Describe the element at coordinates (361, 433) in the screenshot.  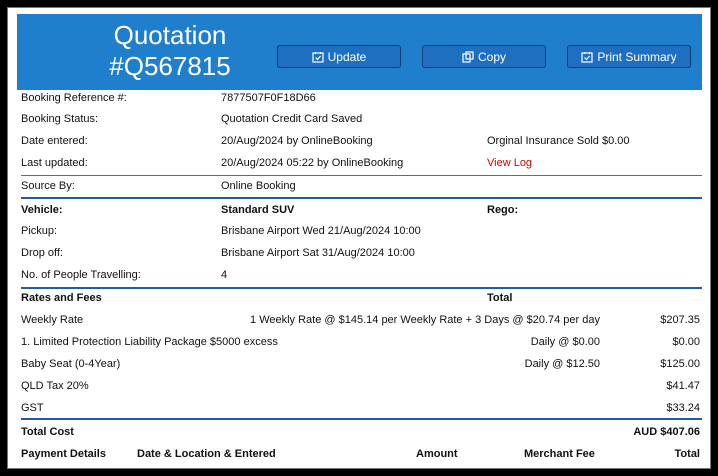
I see `total-cost-row: Total Cost AUD $407.06` at that location.